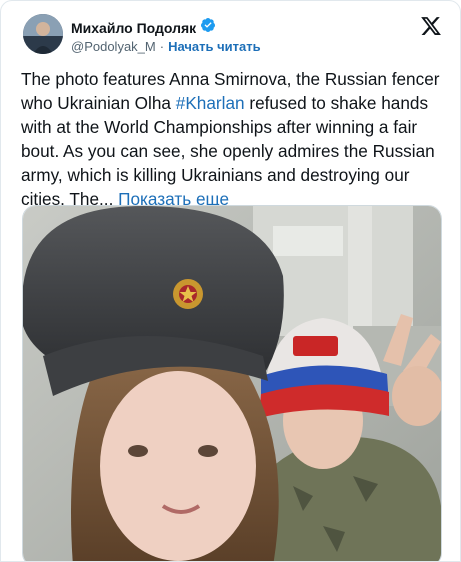 This screenshot has height=562, width=461. What do you see at coordinates (166, 46) in the screenshot?
I see `author-meta-row: @Podolyak_M · Начать читать` at bounding box center [166, 46].